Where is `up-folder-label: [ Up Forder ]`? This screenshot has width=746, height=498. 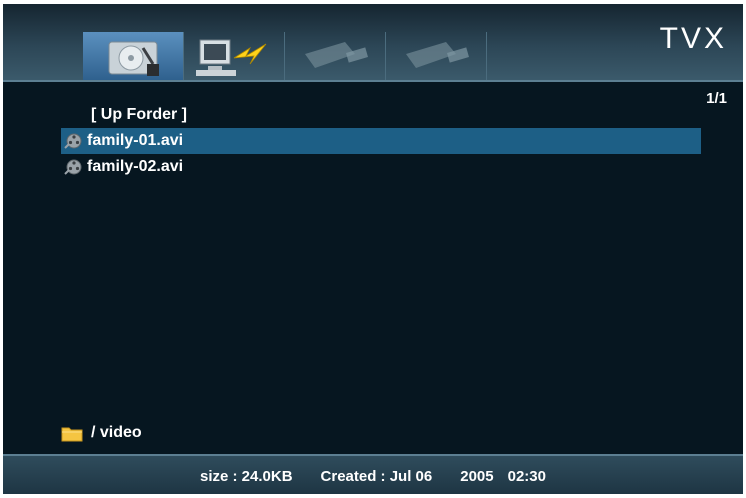 up-folder-label: [ Up Forder ] is located at coordinates (139, 114).